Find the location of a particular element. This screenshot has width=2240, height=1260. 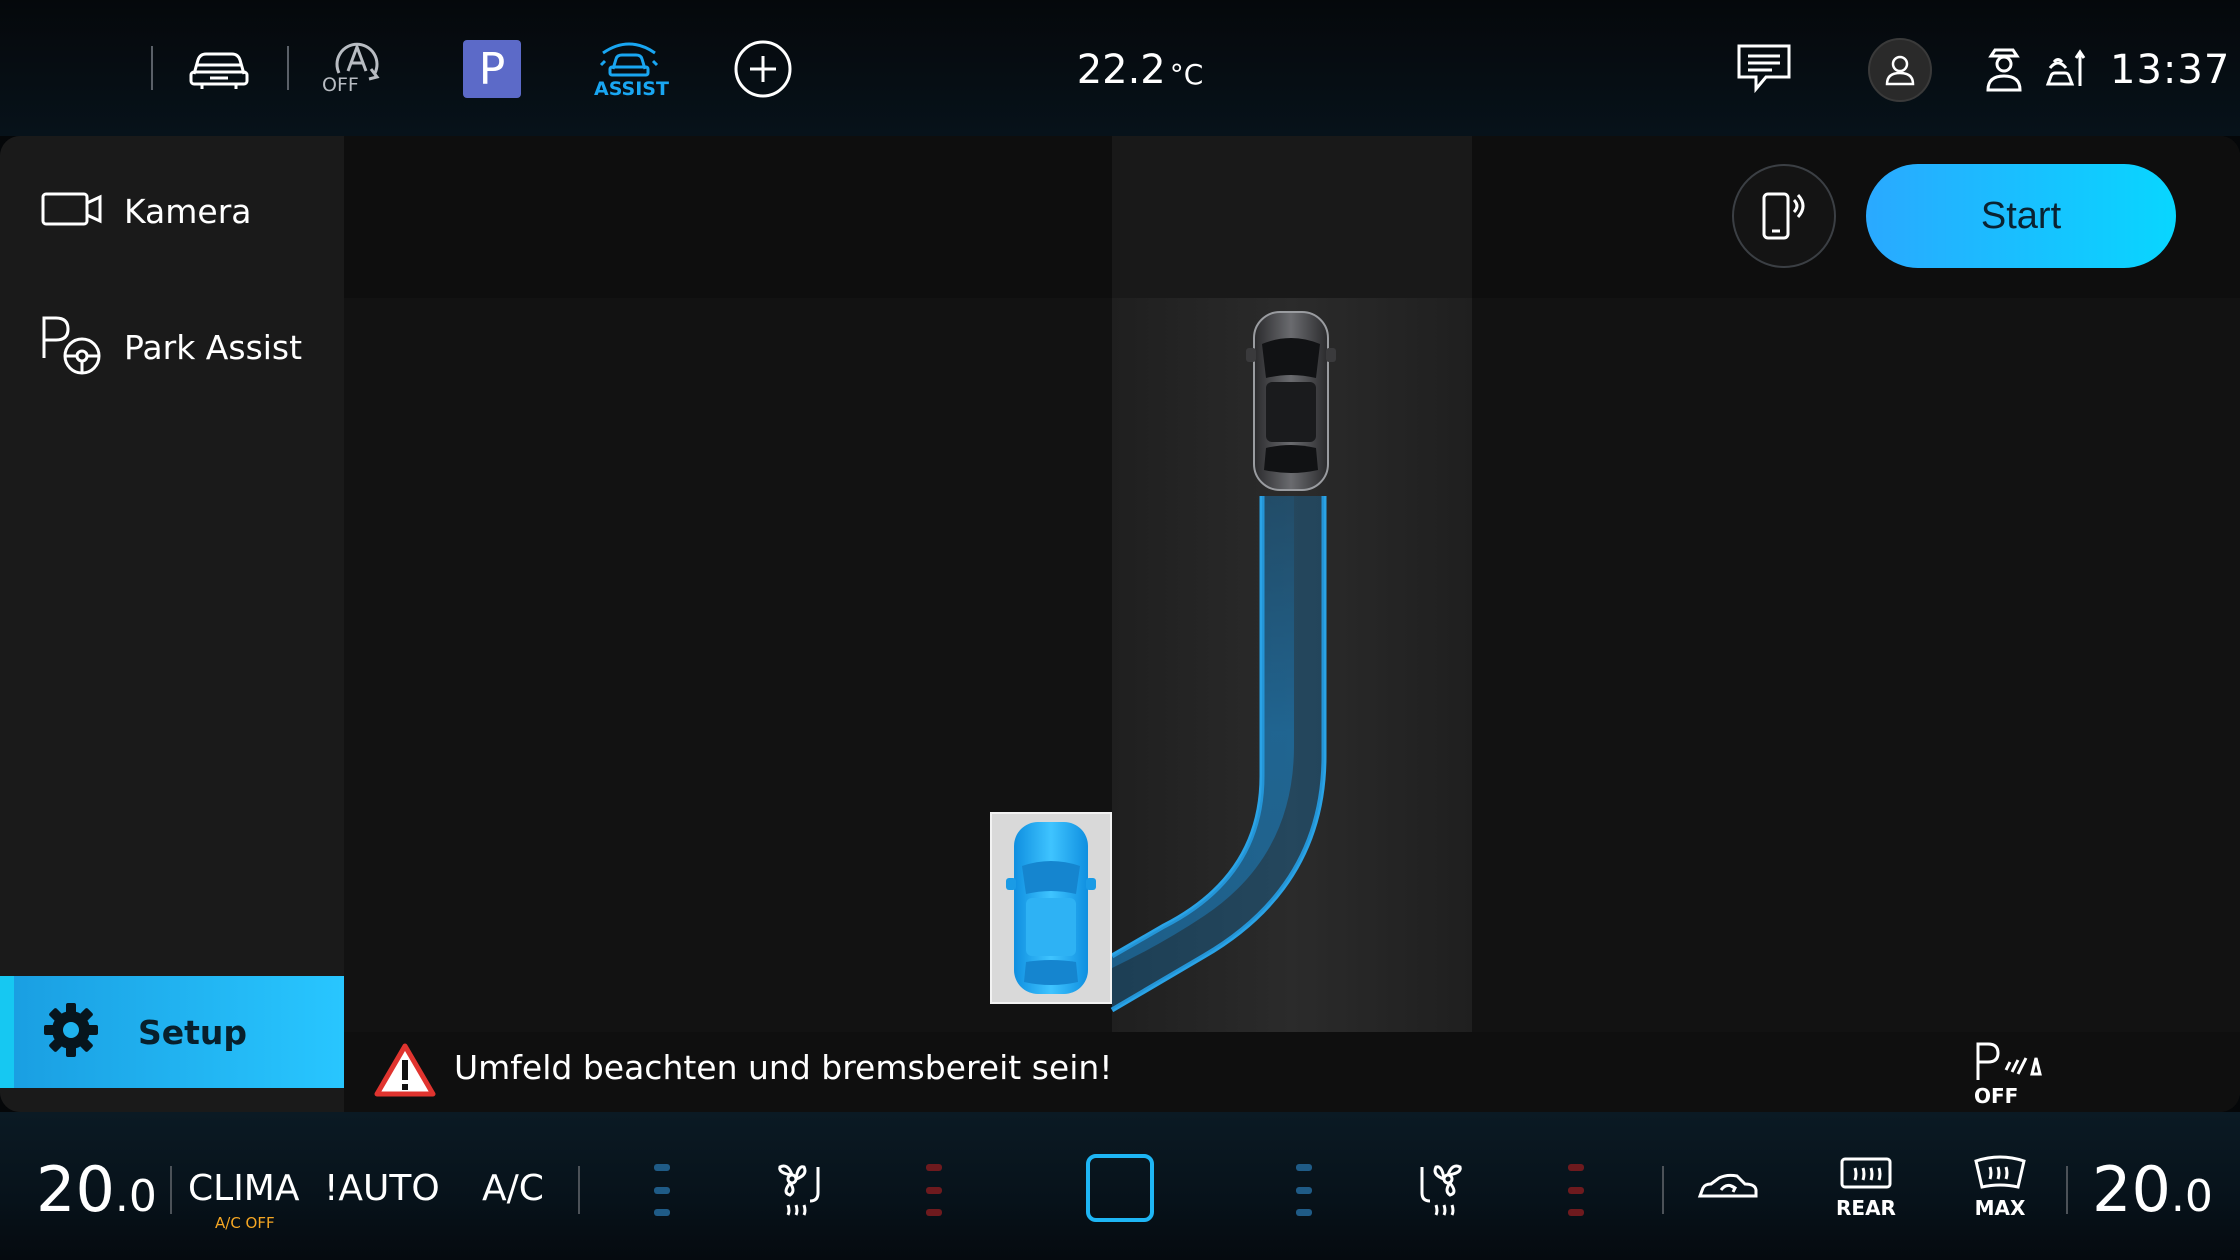

apps-grid-icon is located at coordinates (78, 67).